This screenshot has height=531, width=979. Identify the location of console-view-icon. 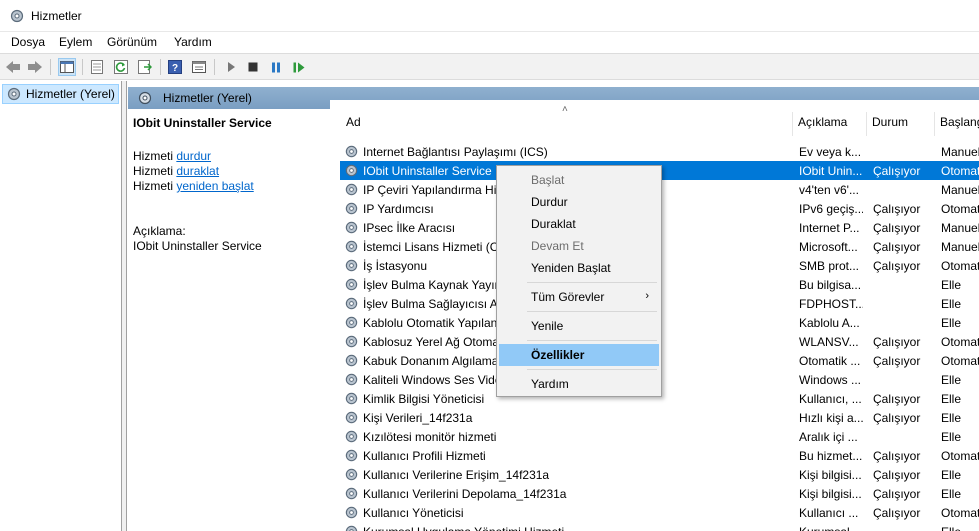
(199, 67).